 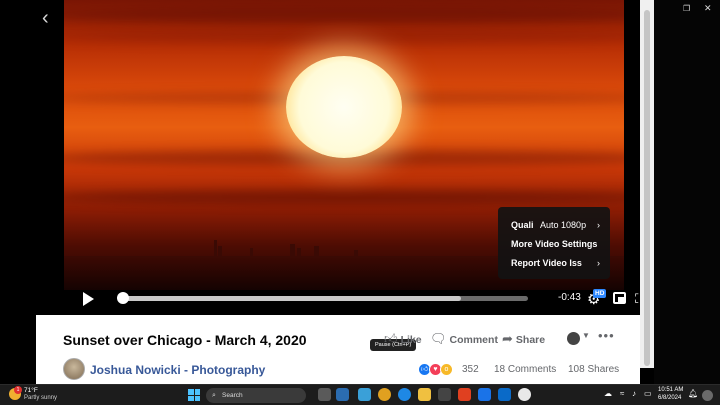 What do you see at coordinates (686, 8) in the screenshot?
I see `restore-window-icon: ❐` at bounding box center [686, 8].